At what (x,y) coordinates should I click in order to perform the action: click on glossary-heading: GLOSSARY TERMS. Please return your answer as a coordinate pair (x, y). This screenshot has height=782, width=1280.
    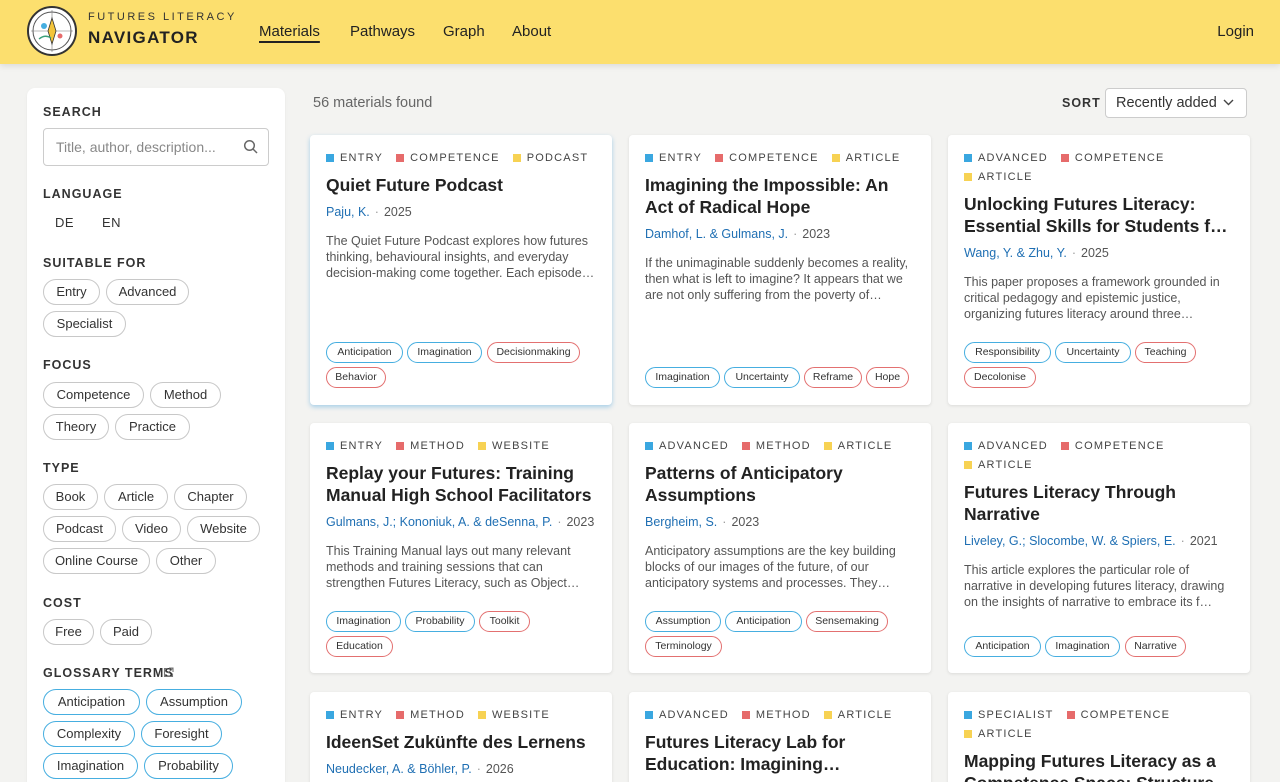
    Looking at the image, I should click on (108, 673).